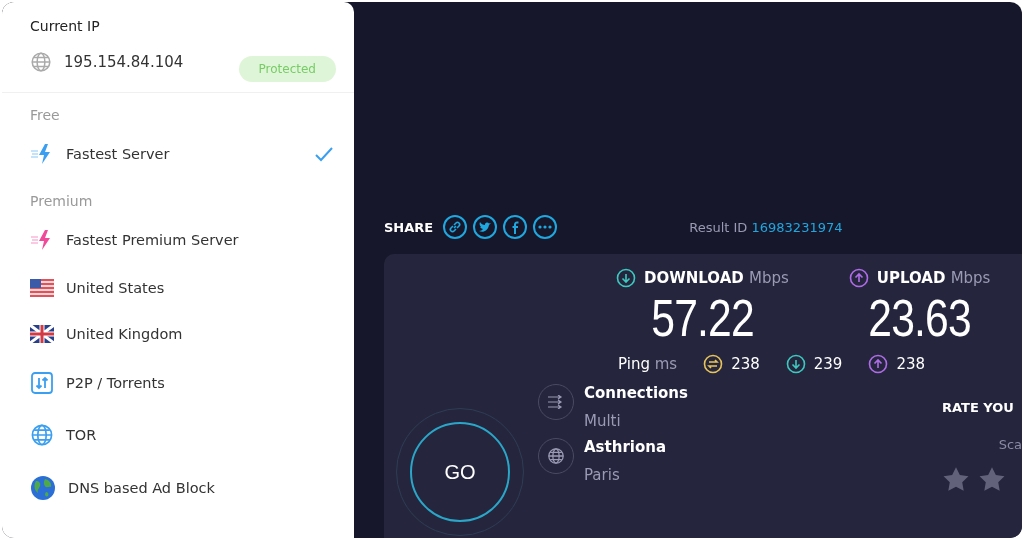 This screenshot has height=540, width=1024. Describe the element at coordinates (828, 364) in the screenshot. I see `ping-value: 239` at that location.